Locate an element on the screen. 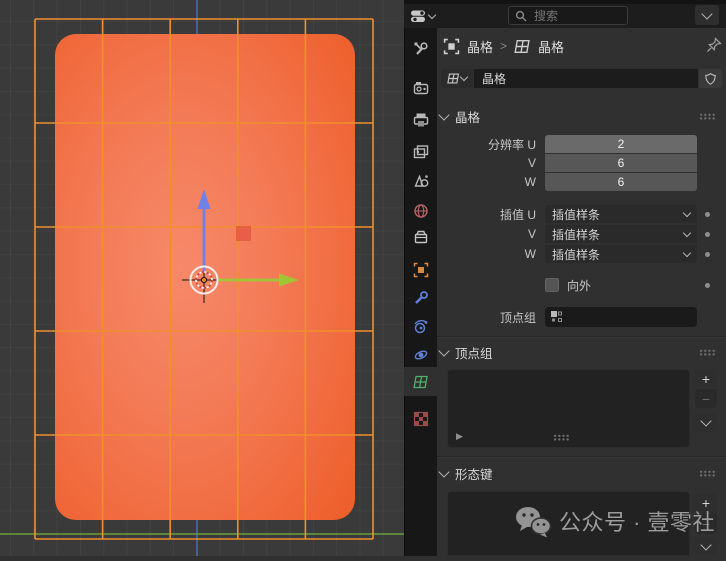 The width and height of the screenshot is (726, 561). breadcrumb: 晶格 > 晶格 is located at coordinates (584, 46).